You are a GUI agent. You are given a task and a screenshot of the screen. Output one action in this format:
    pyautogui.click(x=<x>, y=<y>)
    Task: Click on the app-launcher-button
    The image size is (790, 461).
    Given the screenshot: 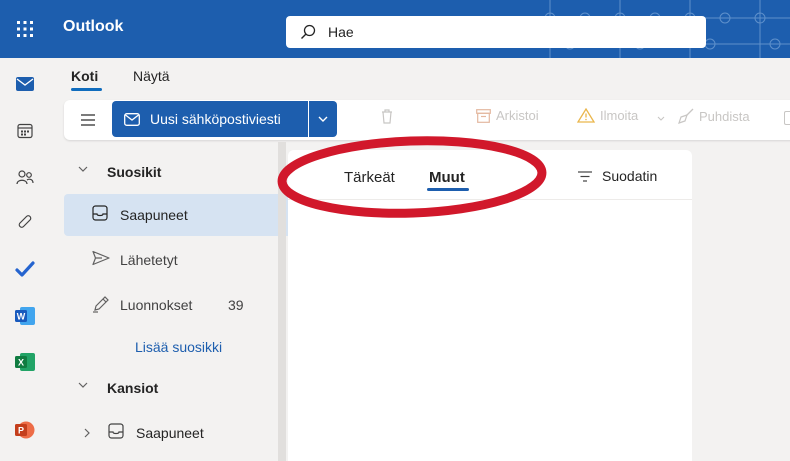 What is the action you would take?
    pyautogui.click(x=25, y=29)
    